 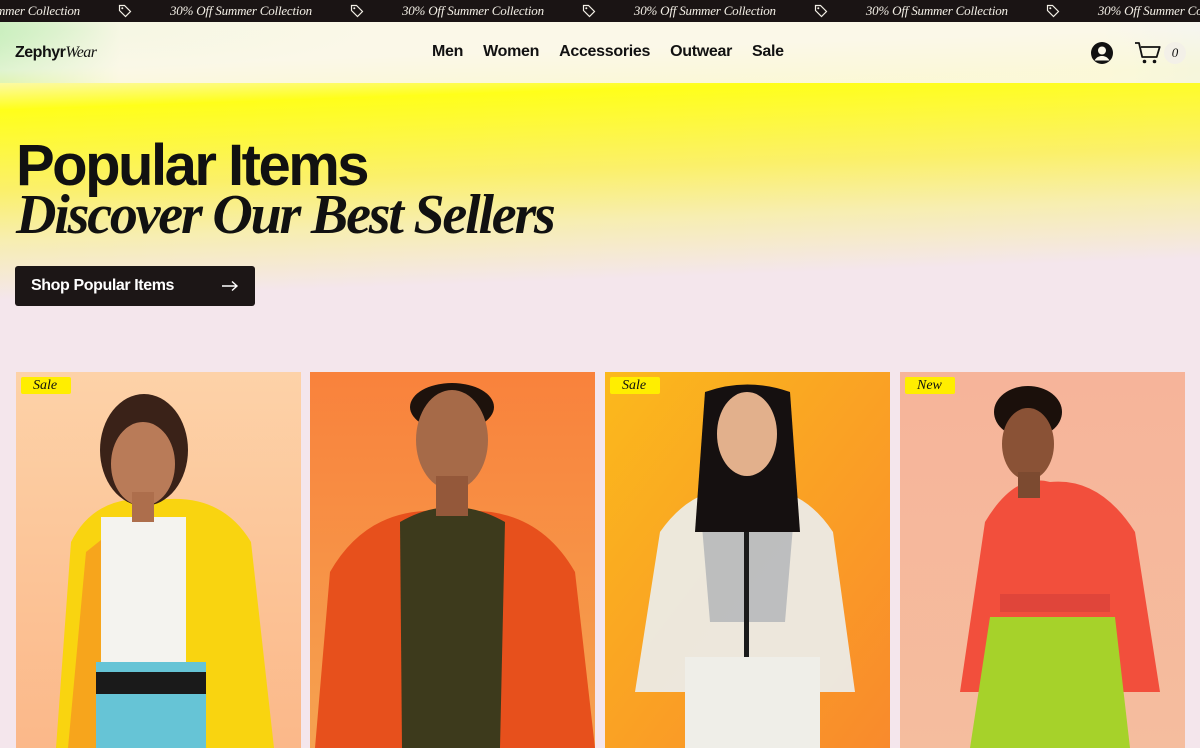 What do you see at coordinates (230, 286) in the screenshot?
I see `arrow-right-icon` at bounding box center [230, 286].